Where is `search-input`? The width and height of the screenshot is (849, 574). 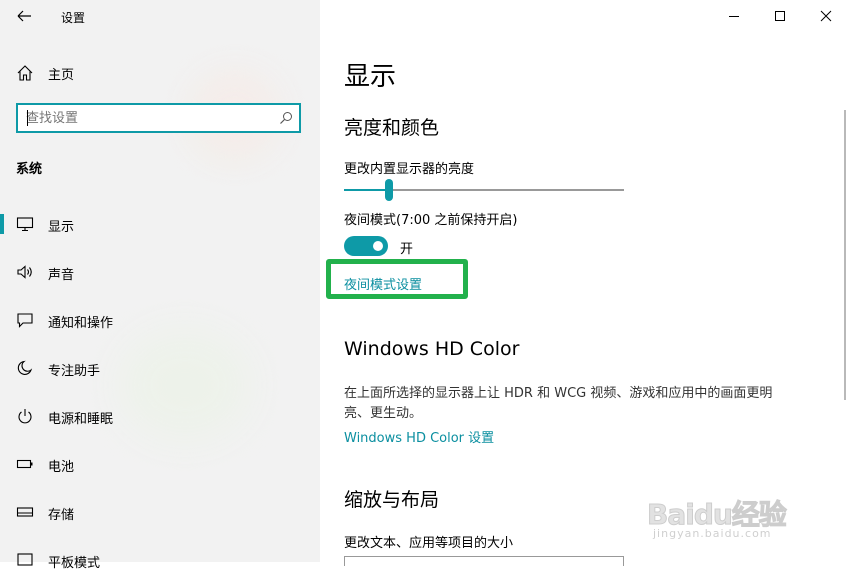 search-input is located at coordinates (148, 118).